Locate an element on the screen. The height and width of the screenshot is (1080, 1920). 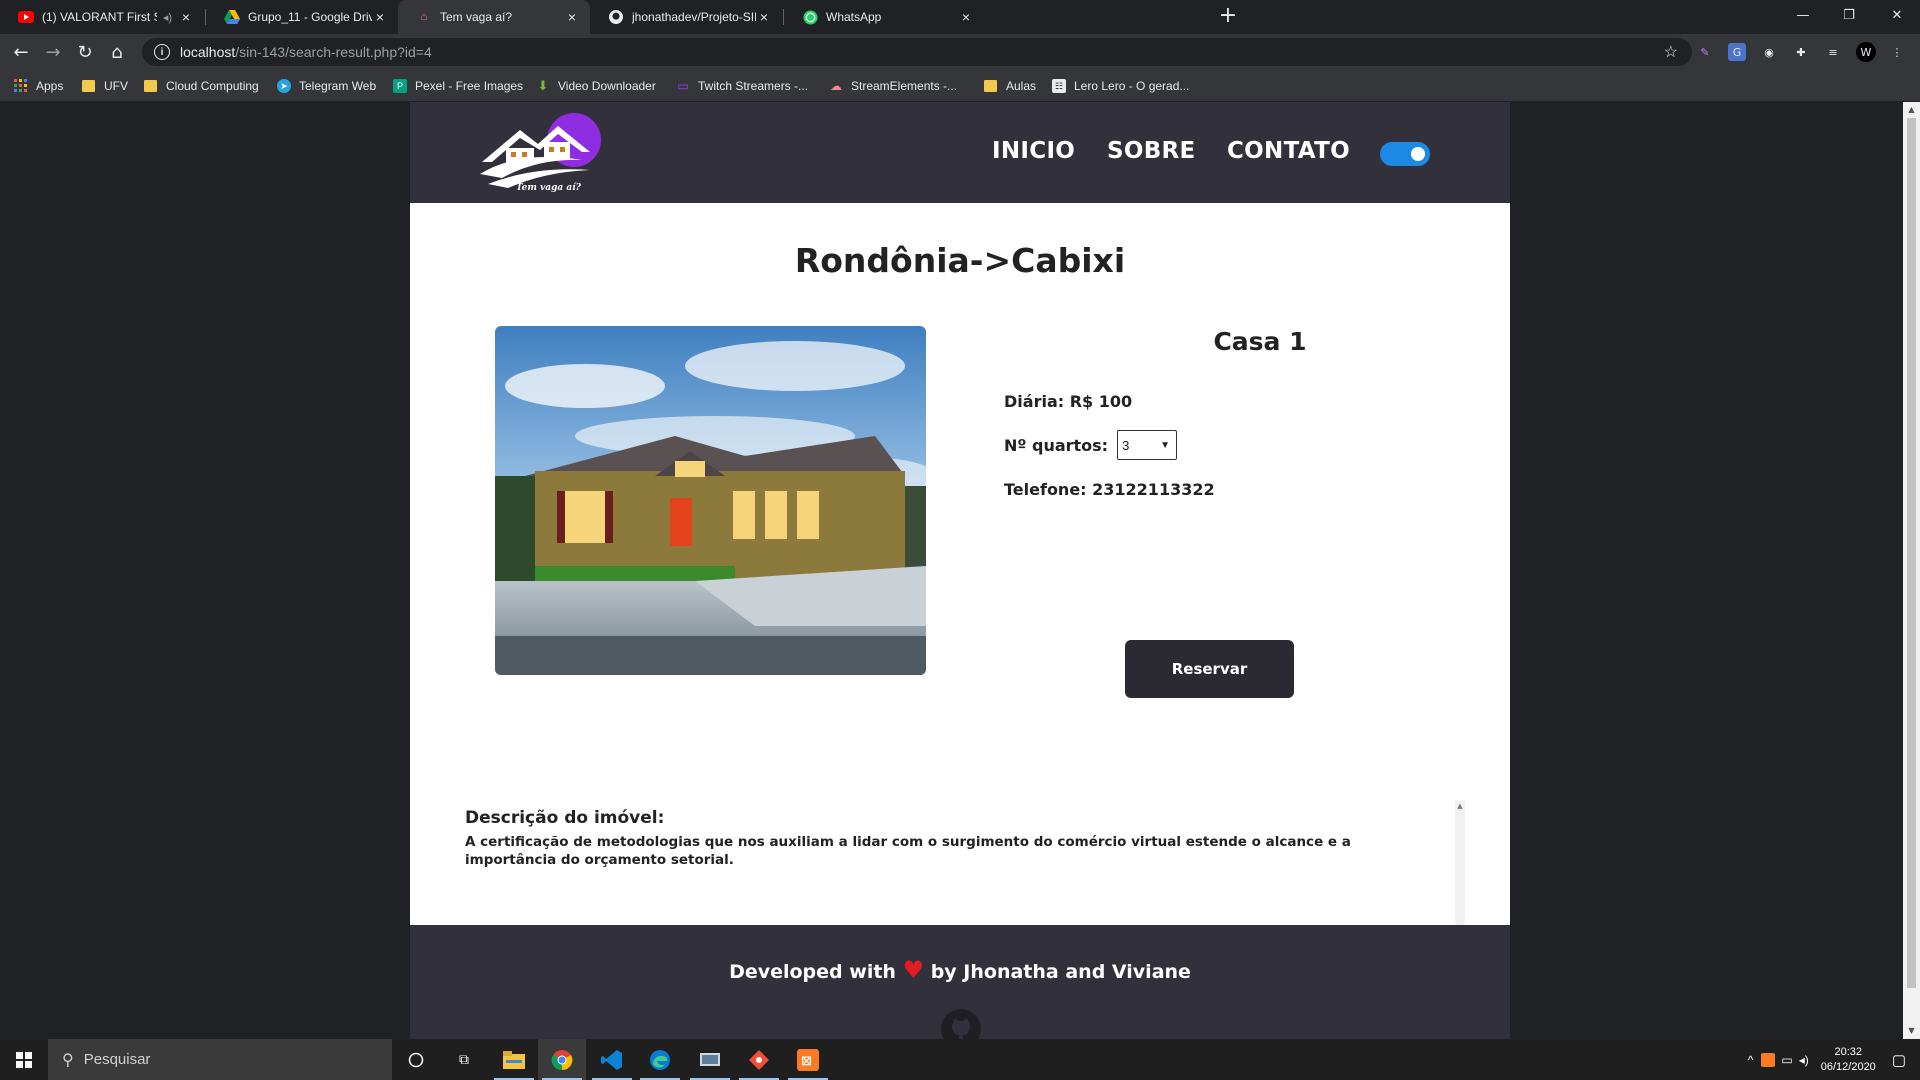
bookmark-star-icon: ☆ is located at coordinates (1671, 52).